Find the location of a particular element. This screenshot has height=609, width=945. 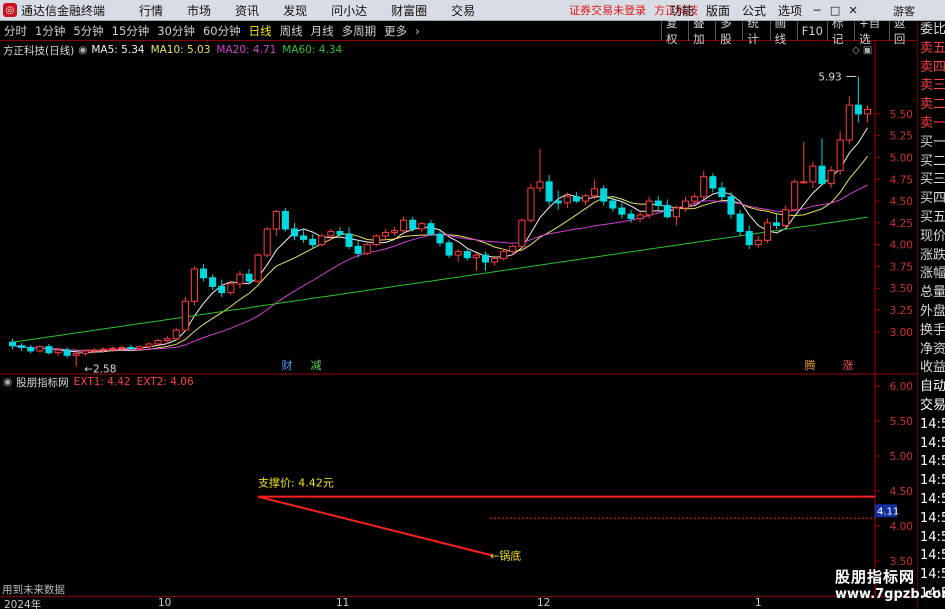

menu-discover: 发现 is located at coordinates (295, 10).